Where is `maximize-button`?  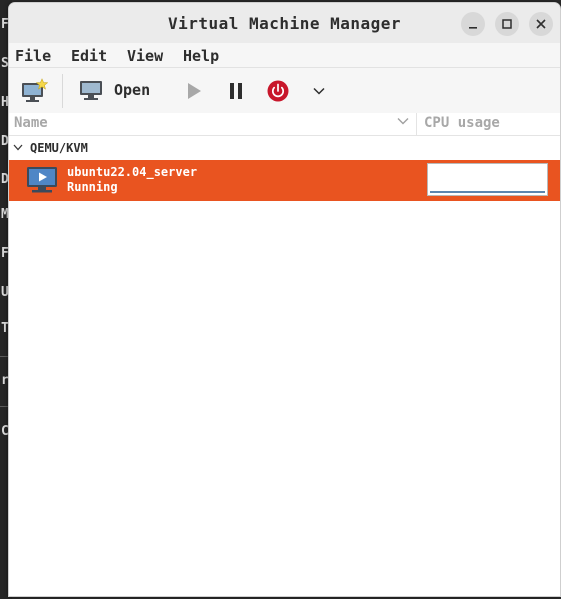 maximize-button is located at coordinates (507, 24).